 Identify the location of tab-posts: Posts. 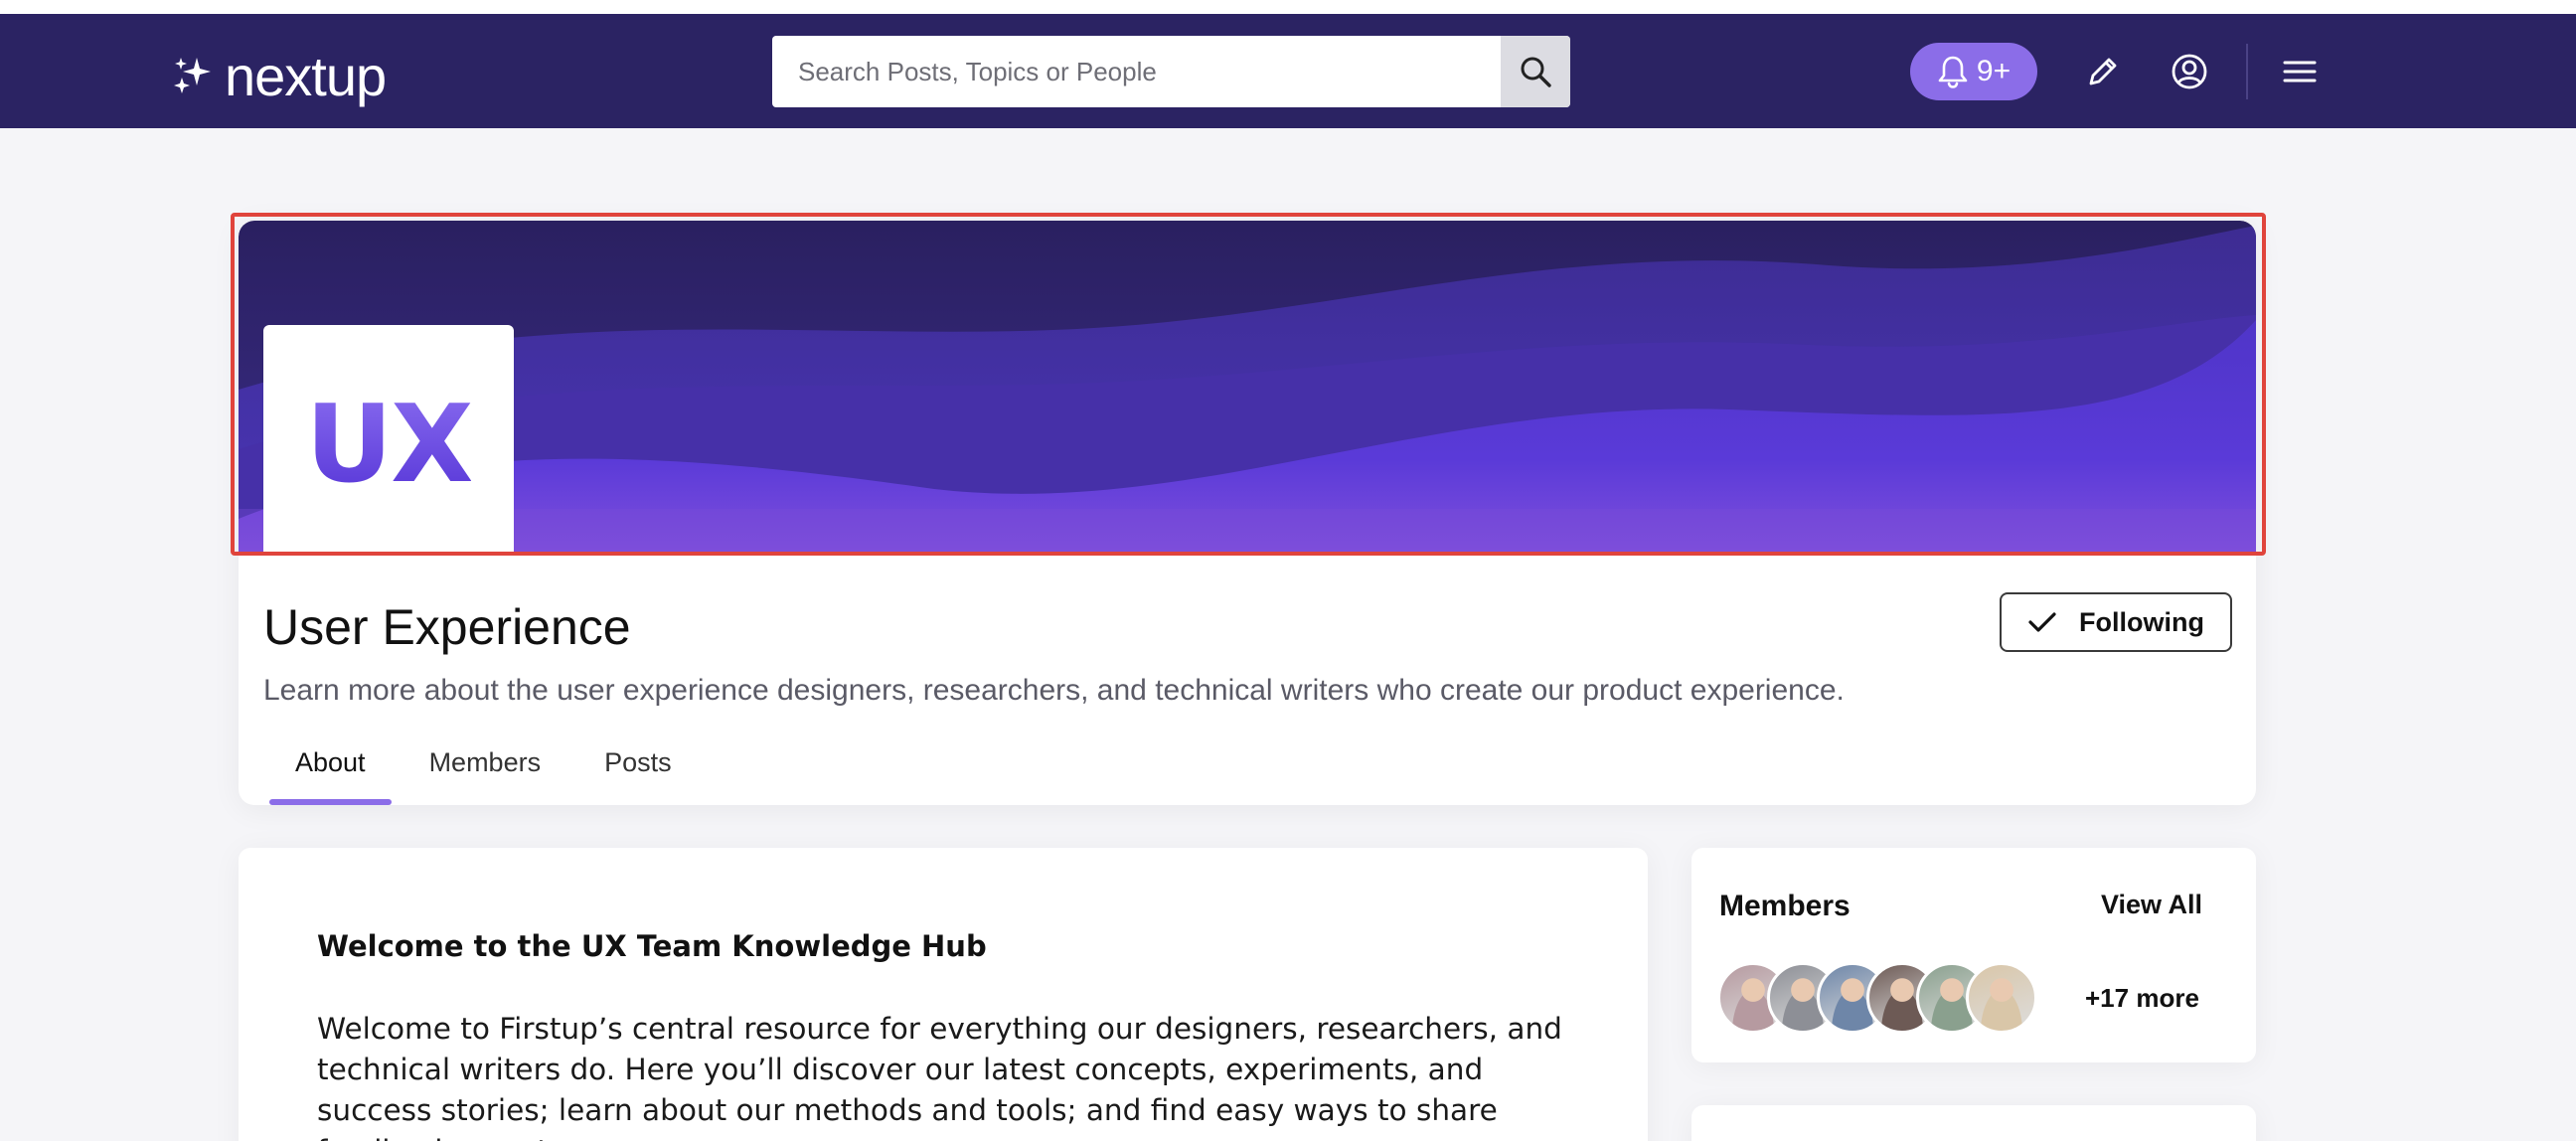
(638, 776).